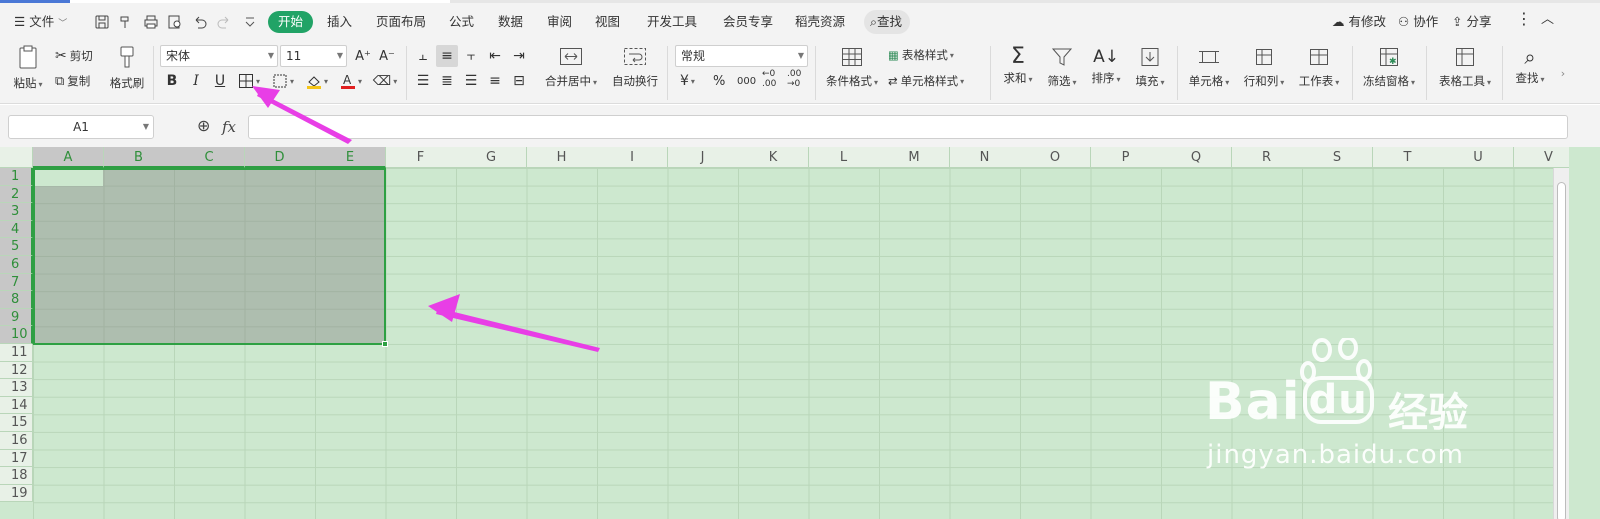  Describe the element at coordinates (387, 56) in the screenshot. I see `decrease-font-icon: A⁻` at that location.